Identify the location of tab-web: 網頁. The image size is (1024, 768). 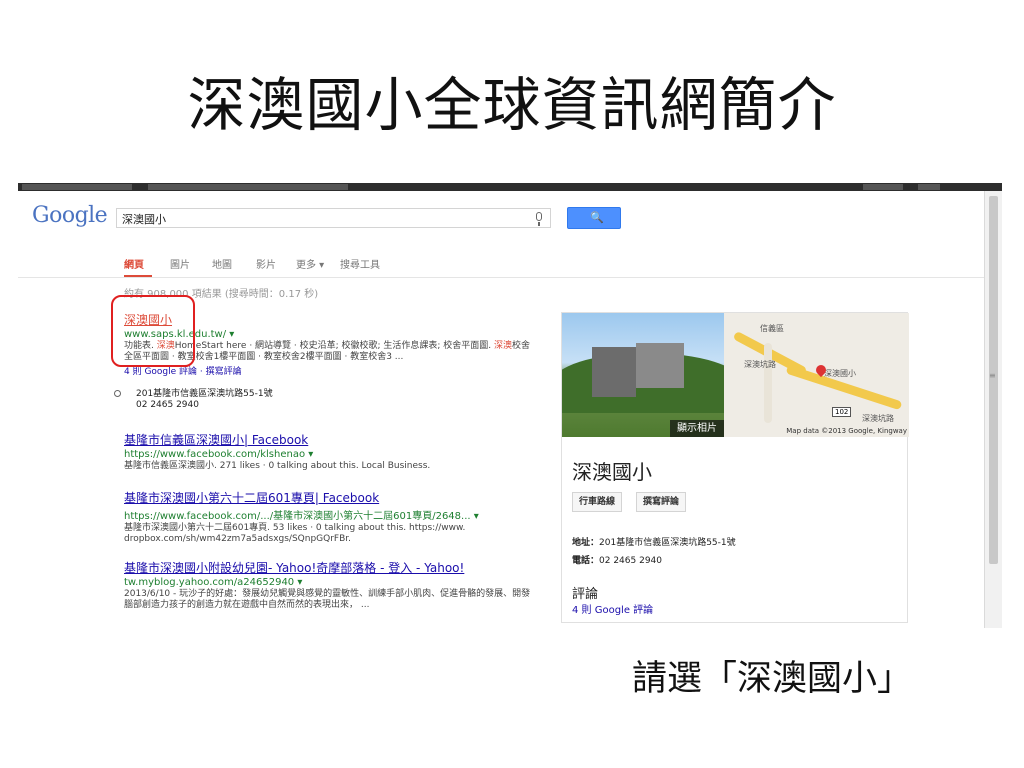
(134, 263).